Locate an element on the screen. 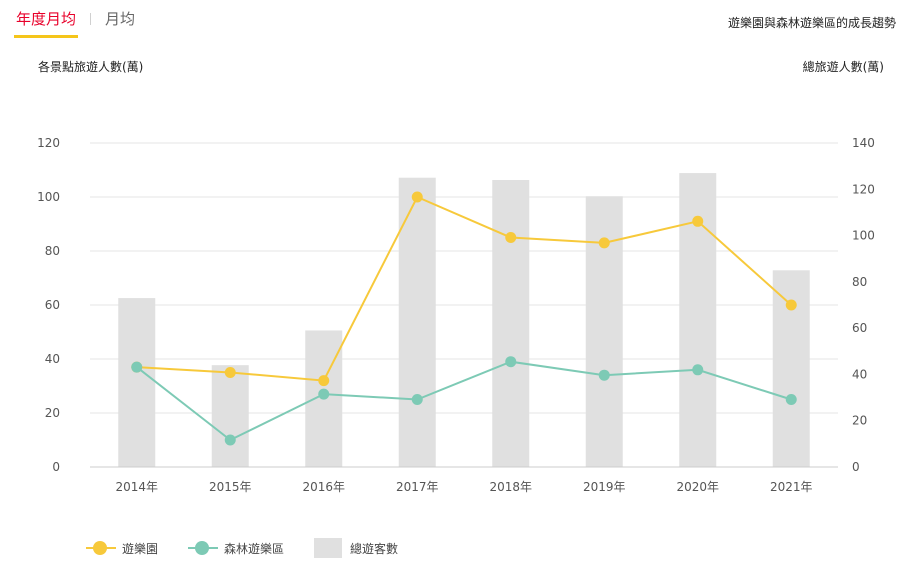 This screenshot has width=922, height=579. x-axis-tick-label: 2021年 is located at coordinates (791, 487).